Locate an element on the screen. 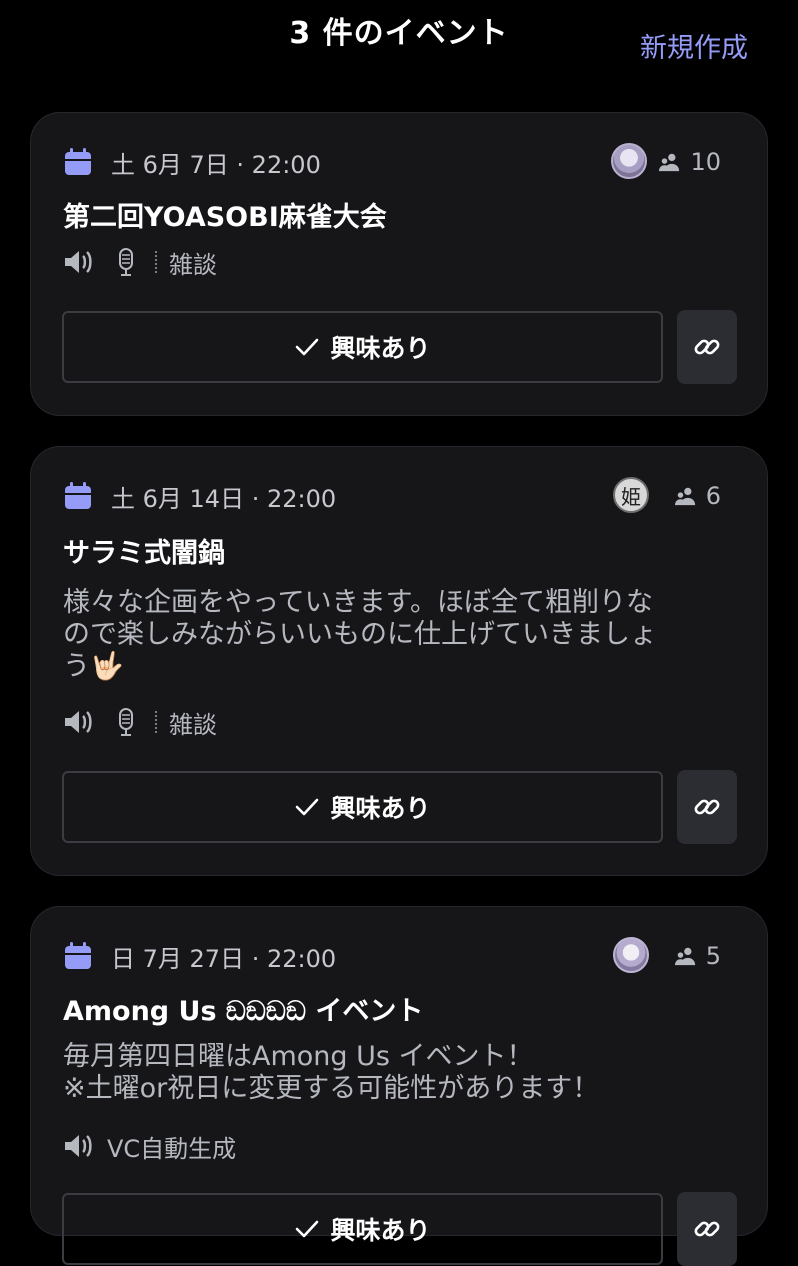  event-location: VC自動生成 is located at coordinates (149, 1146).